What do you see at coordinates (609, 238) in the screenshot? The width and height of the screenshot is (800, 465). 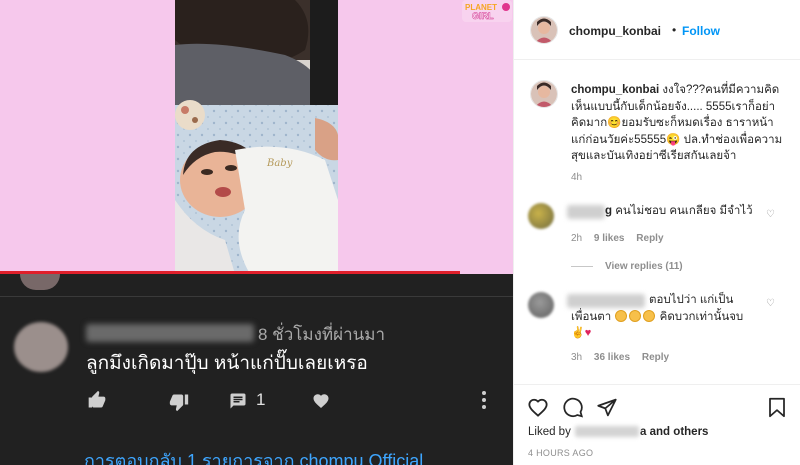 I see `comment-likes: 9 likes` at bounding box center [609, 238].